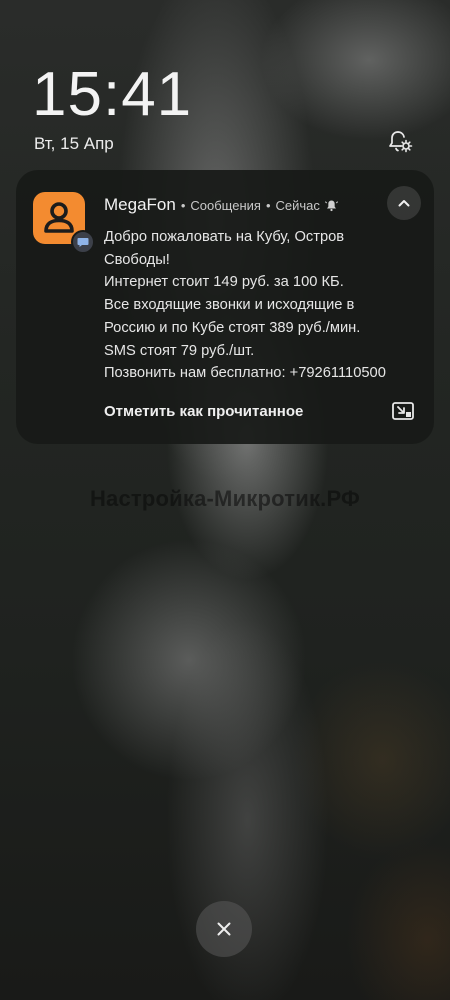 This screenshot has height=1000, width=450. I want to click on channel-name: Сообщения, so click(225, 205).